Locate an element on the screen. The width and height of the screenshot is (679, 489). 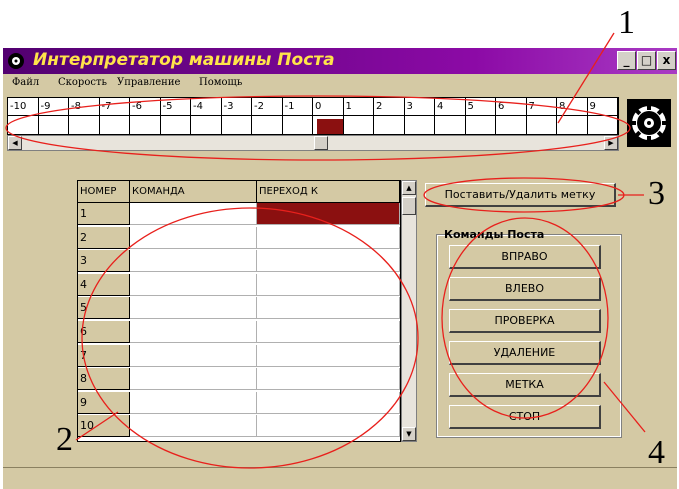
cmd-mark-button: МЕТКА is located at coordinates (525, 385).